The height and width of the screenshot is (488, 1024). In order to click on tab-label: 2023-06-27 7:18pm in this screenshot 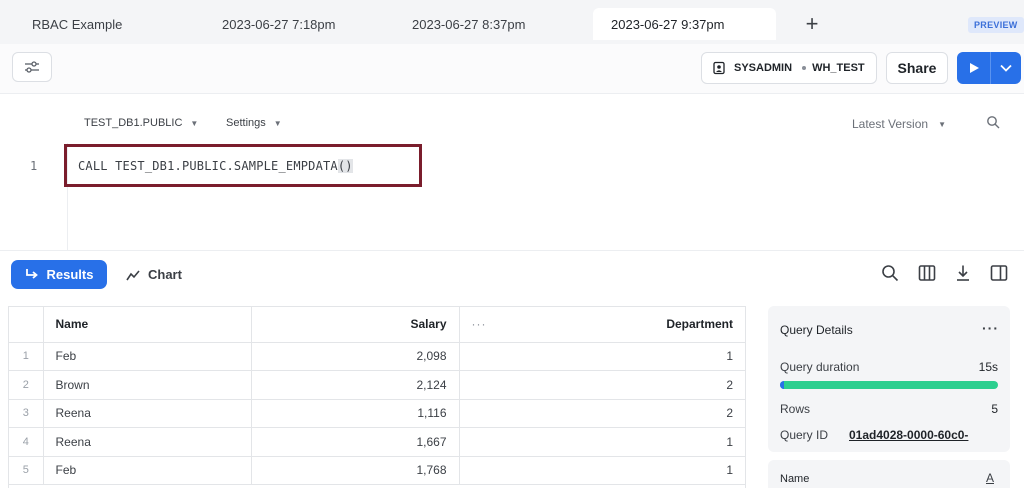, I will do `click(279, 24)`.